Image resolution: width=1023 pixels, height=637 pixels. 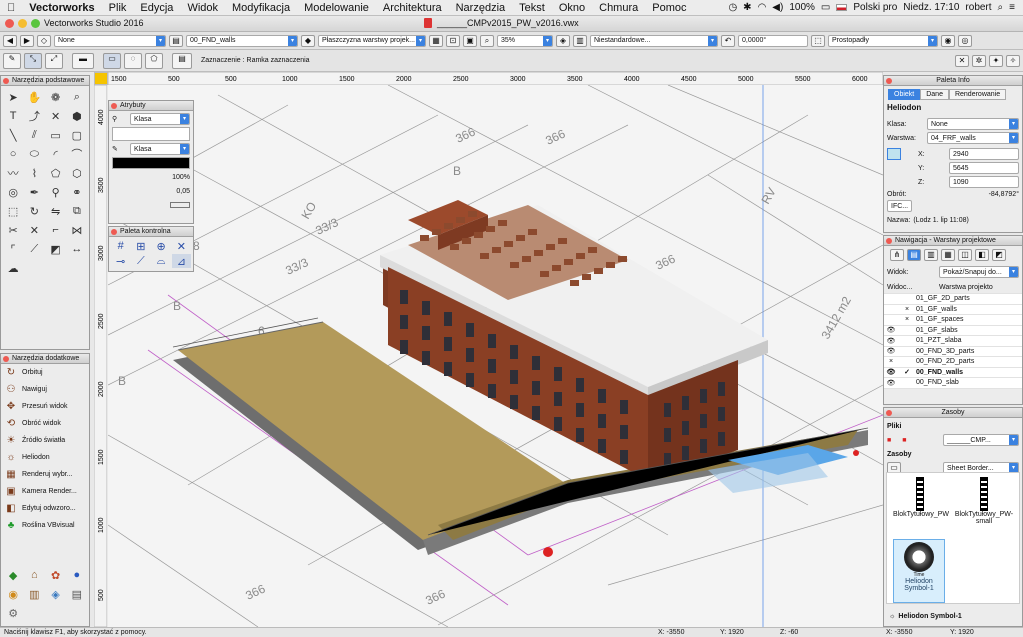 I want to click on menu-cloud: Chmura, so click(x=618, y=8).